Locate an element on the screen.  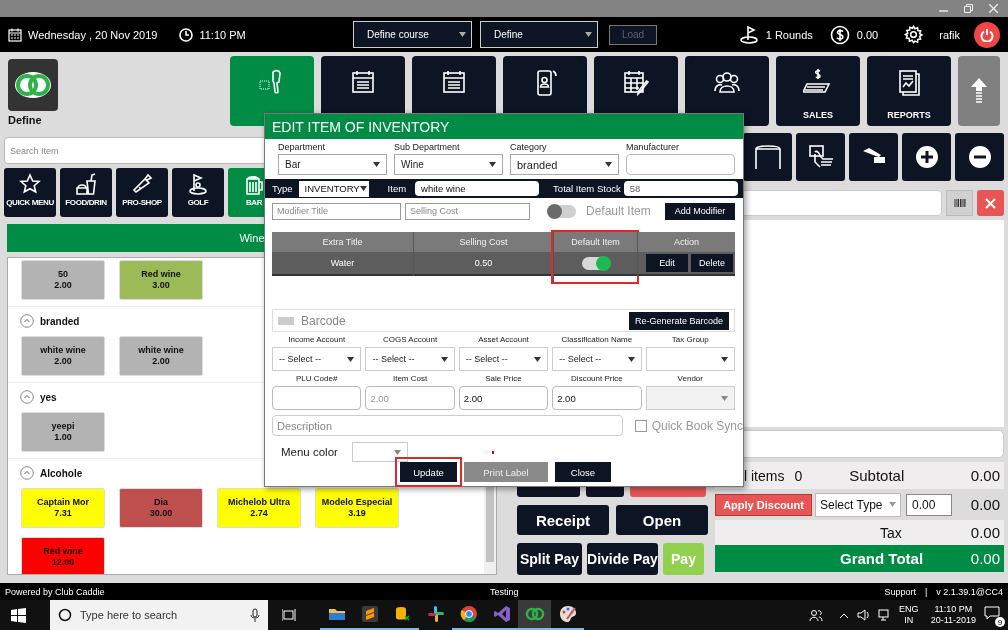
group-title: yes is located at coordinates (48, 397).